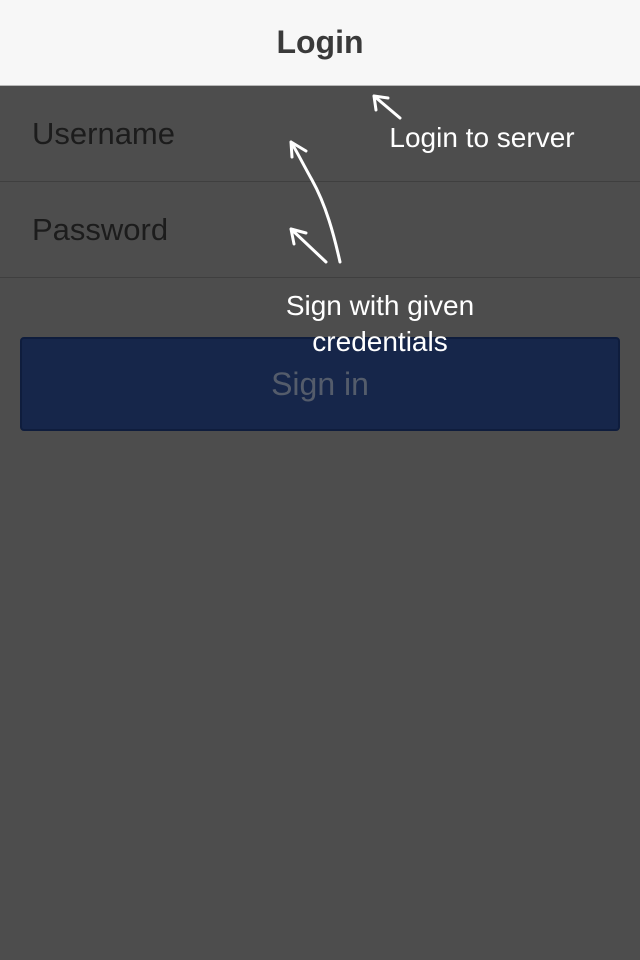  I want to click on password-field, so click(322, 229).